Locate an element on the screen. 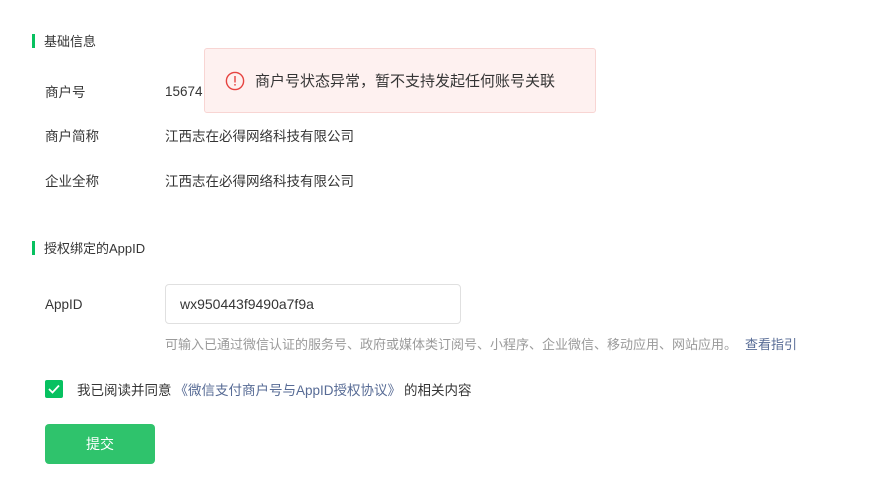 This screenshot has width=892, height=485. appid-label: AppID is located at coordinates (64, 304).